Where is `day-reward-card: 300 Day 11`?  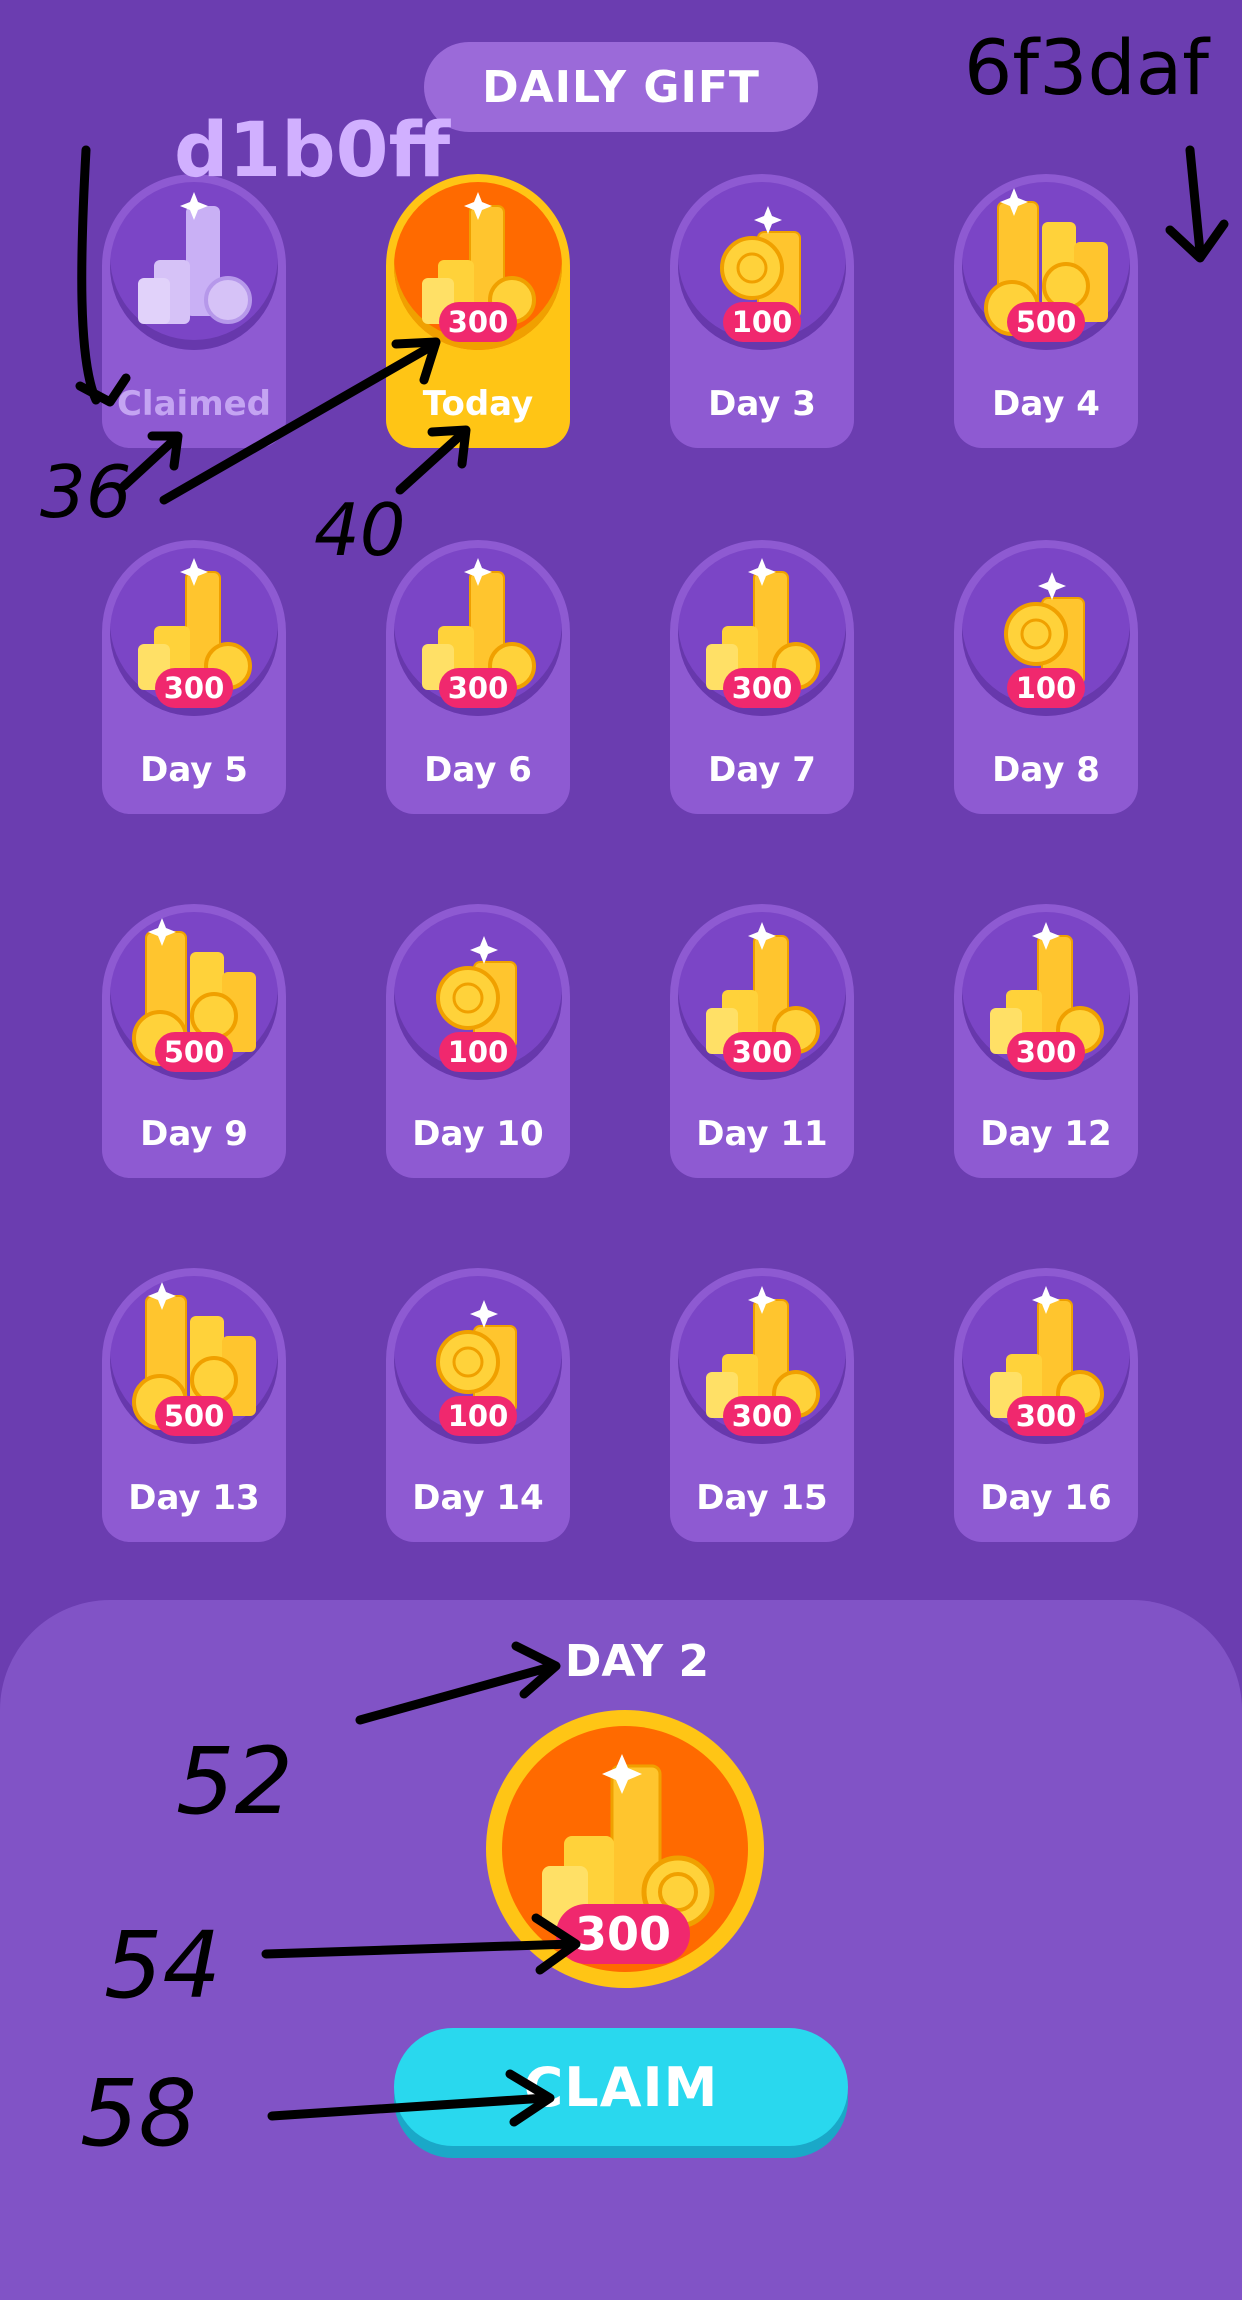
day-reward-card: 300 Day 11 is located at coordinates (762, 1041).